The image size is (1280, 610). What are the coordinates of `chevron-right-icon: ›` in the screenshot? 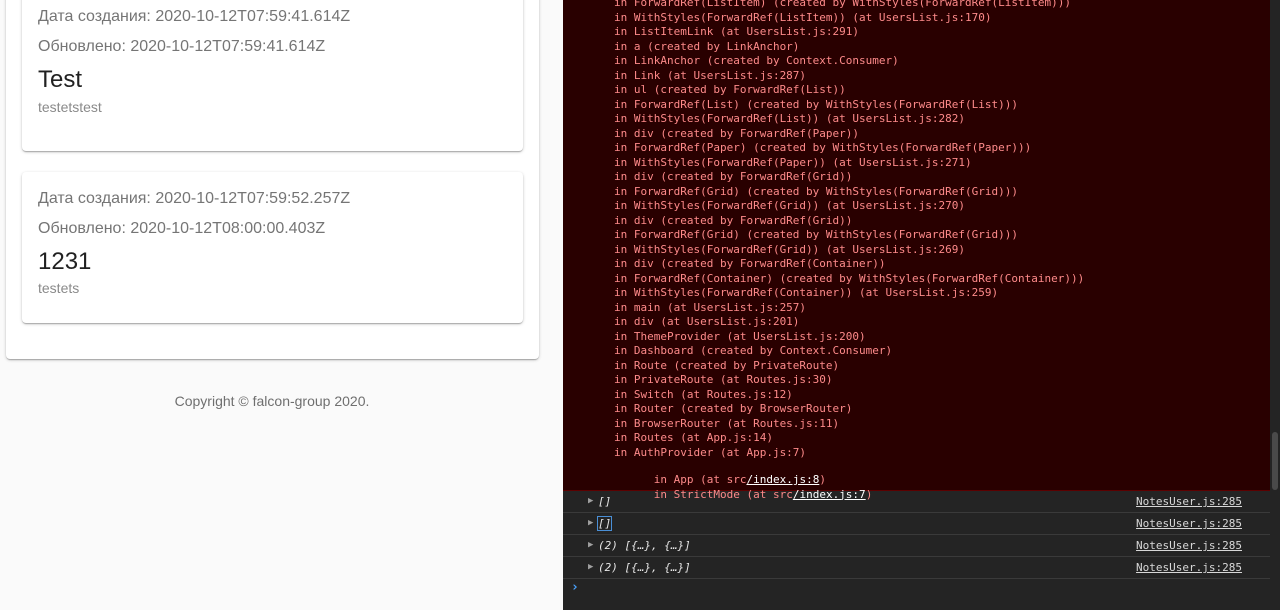 It's located at (575, 587).